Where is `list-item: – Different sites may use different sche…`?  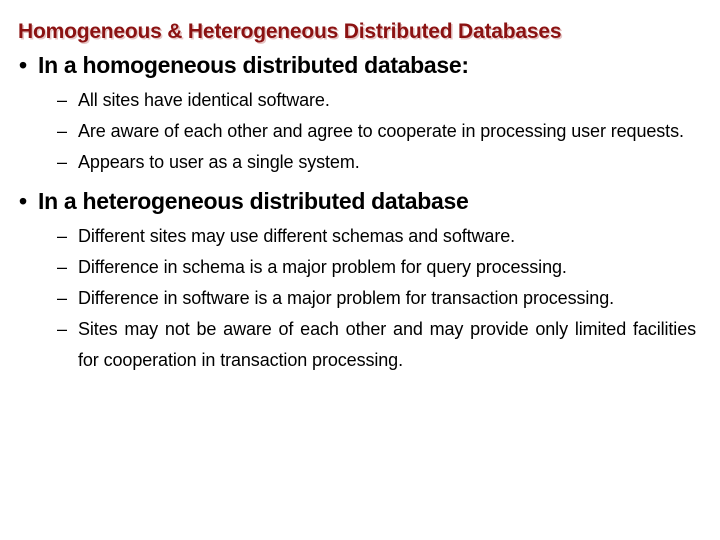
list-item: – Different sites may use different sche… is located at coordinates (360, 236).